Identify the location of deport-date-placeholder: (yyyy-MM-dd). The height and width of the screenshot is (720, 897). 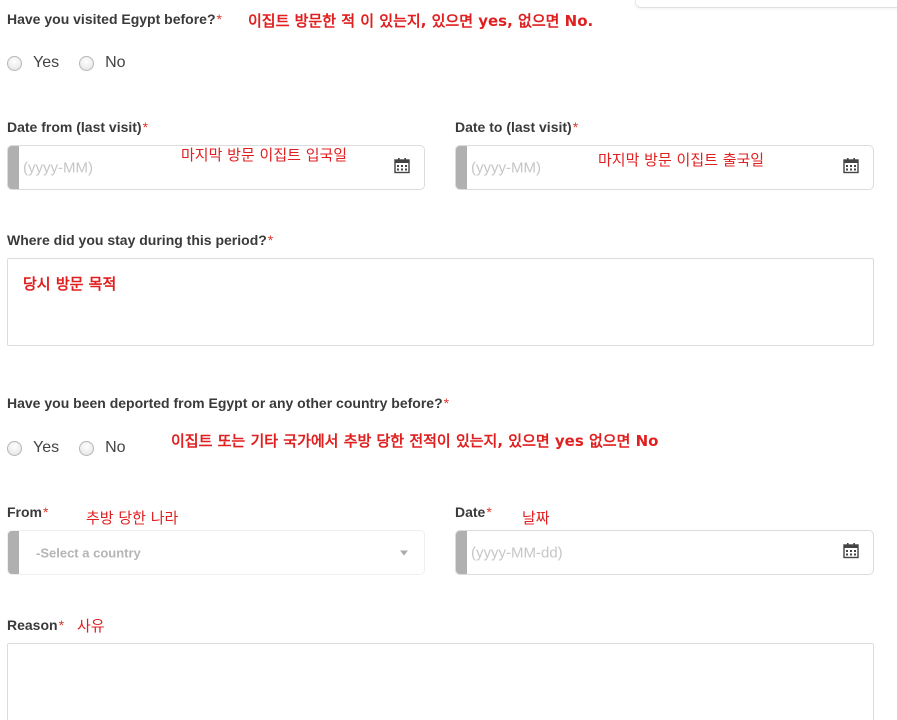
(517, 552).